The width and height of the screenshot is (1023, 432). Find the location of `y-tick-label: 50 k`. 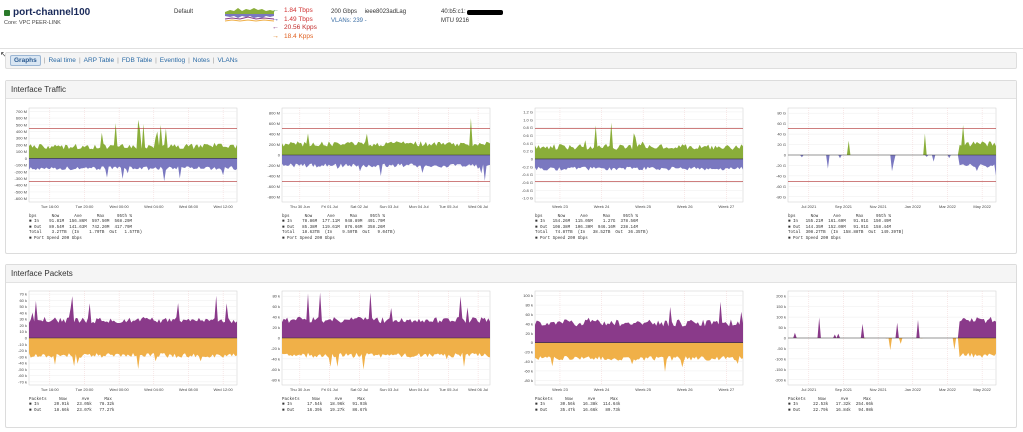

y-tick-label: 50 k is located at coordinates (782, 327).